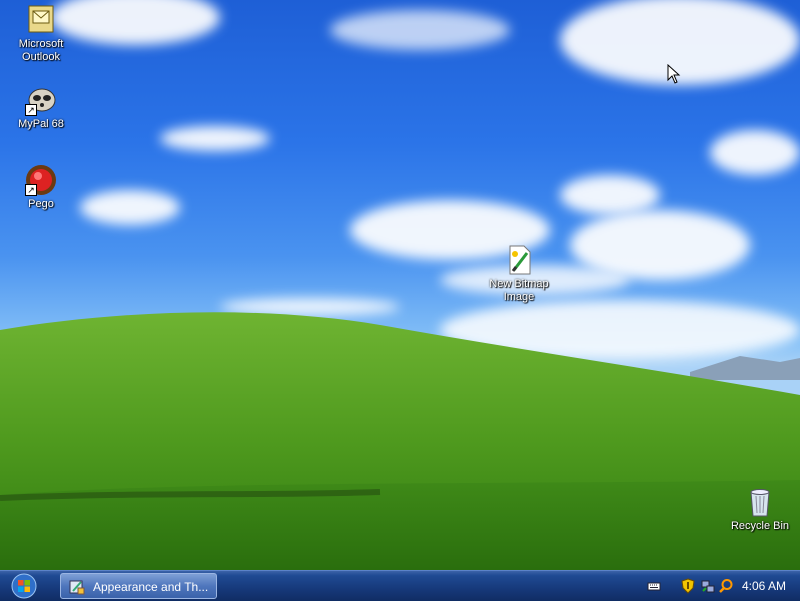 This screenshot has width=800, height=604. What do you see at coordinates (41, 44) in the screenshot?
I see `icon-label: Microsoft` at bounding box center [41, 44].